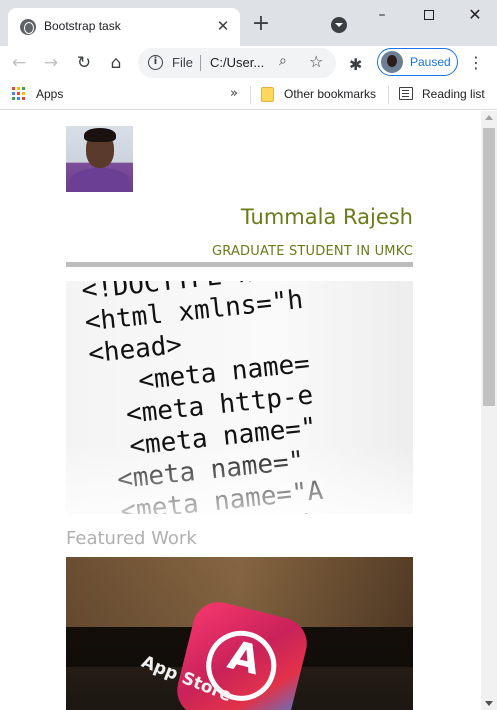  I want to click on featured-work-heading: Featured Work, so click(131, 538).